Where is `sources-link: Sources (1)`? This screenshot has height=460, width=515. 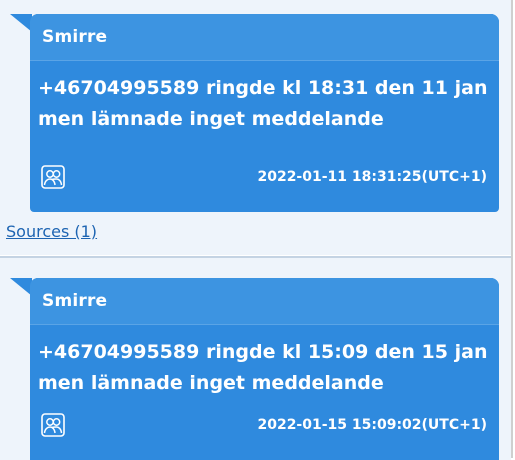 sources-link: Sources (1) is located at coordinates (51, 231).